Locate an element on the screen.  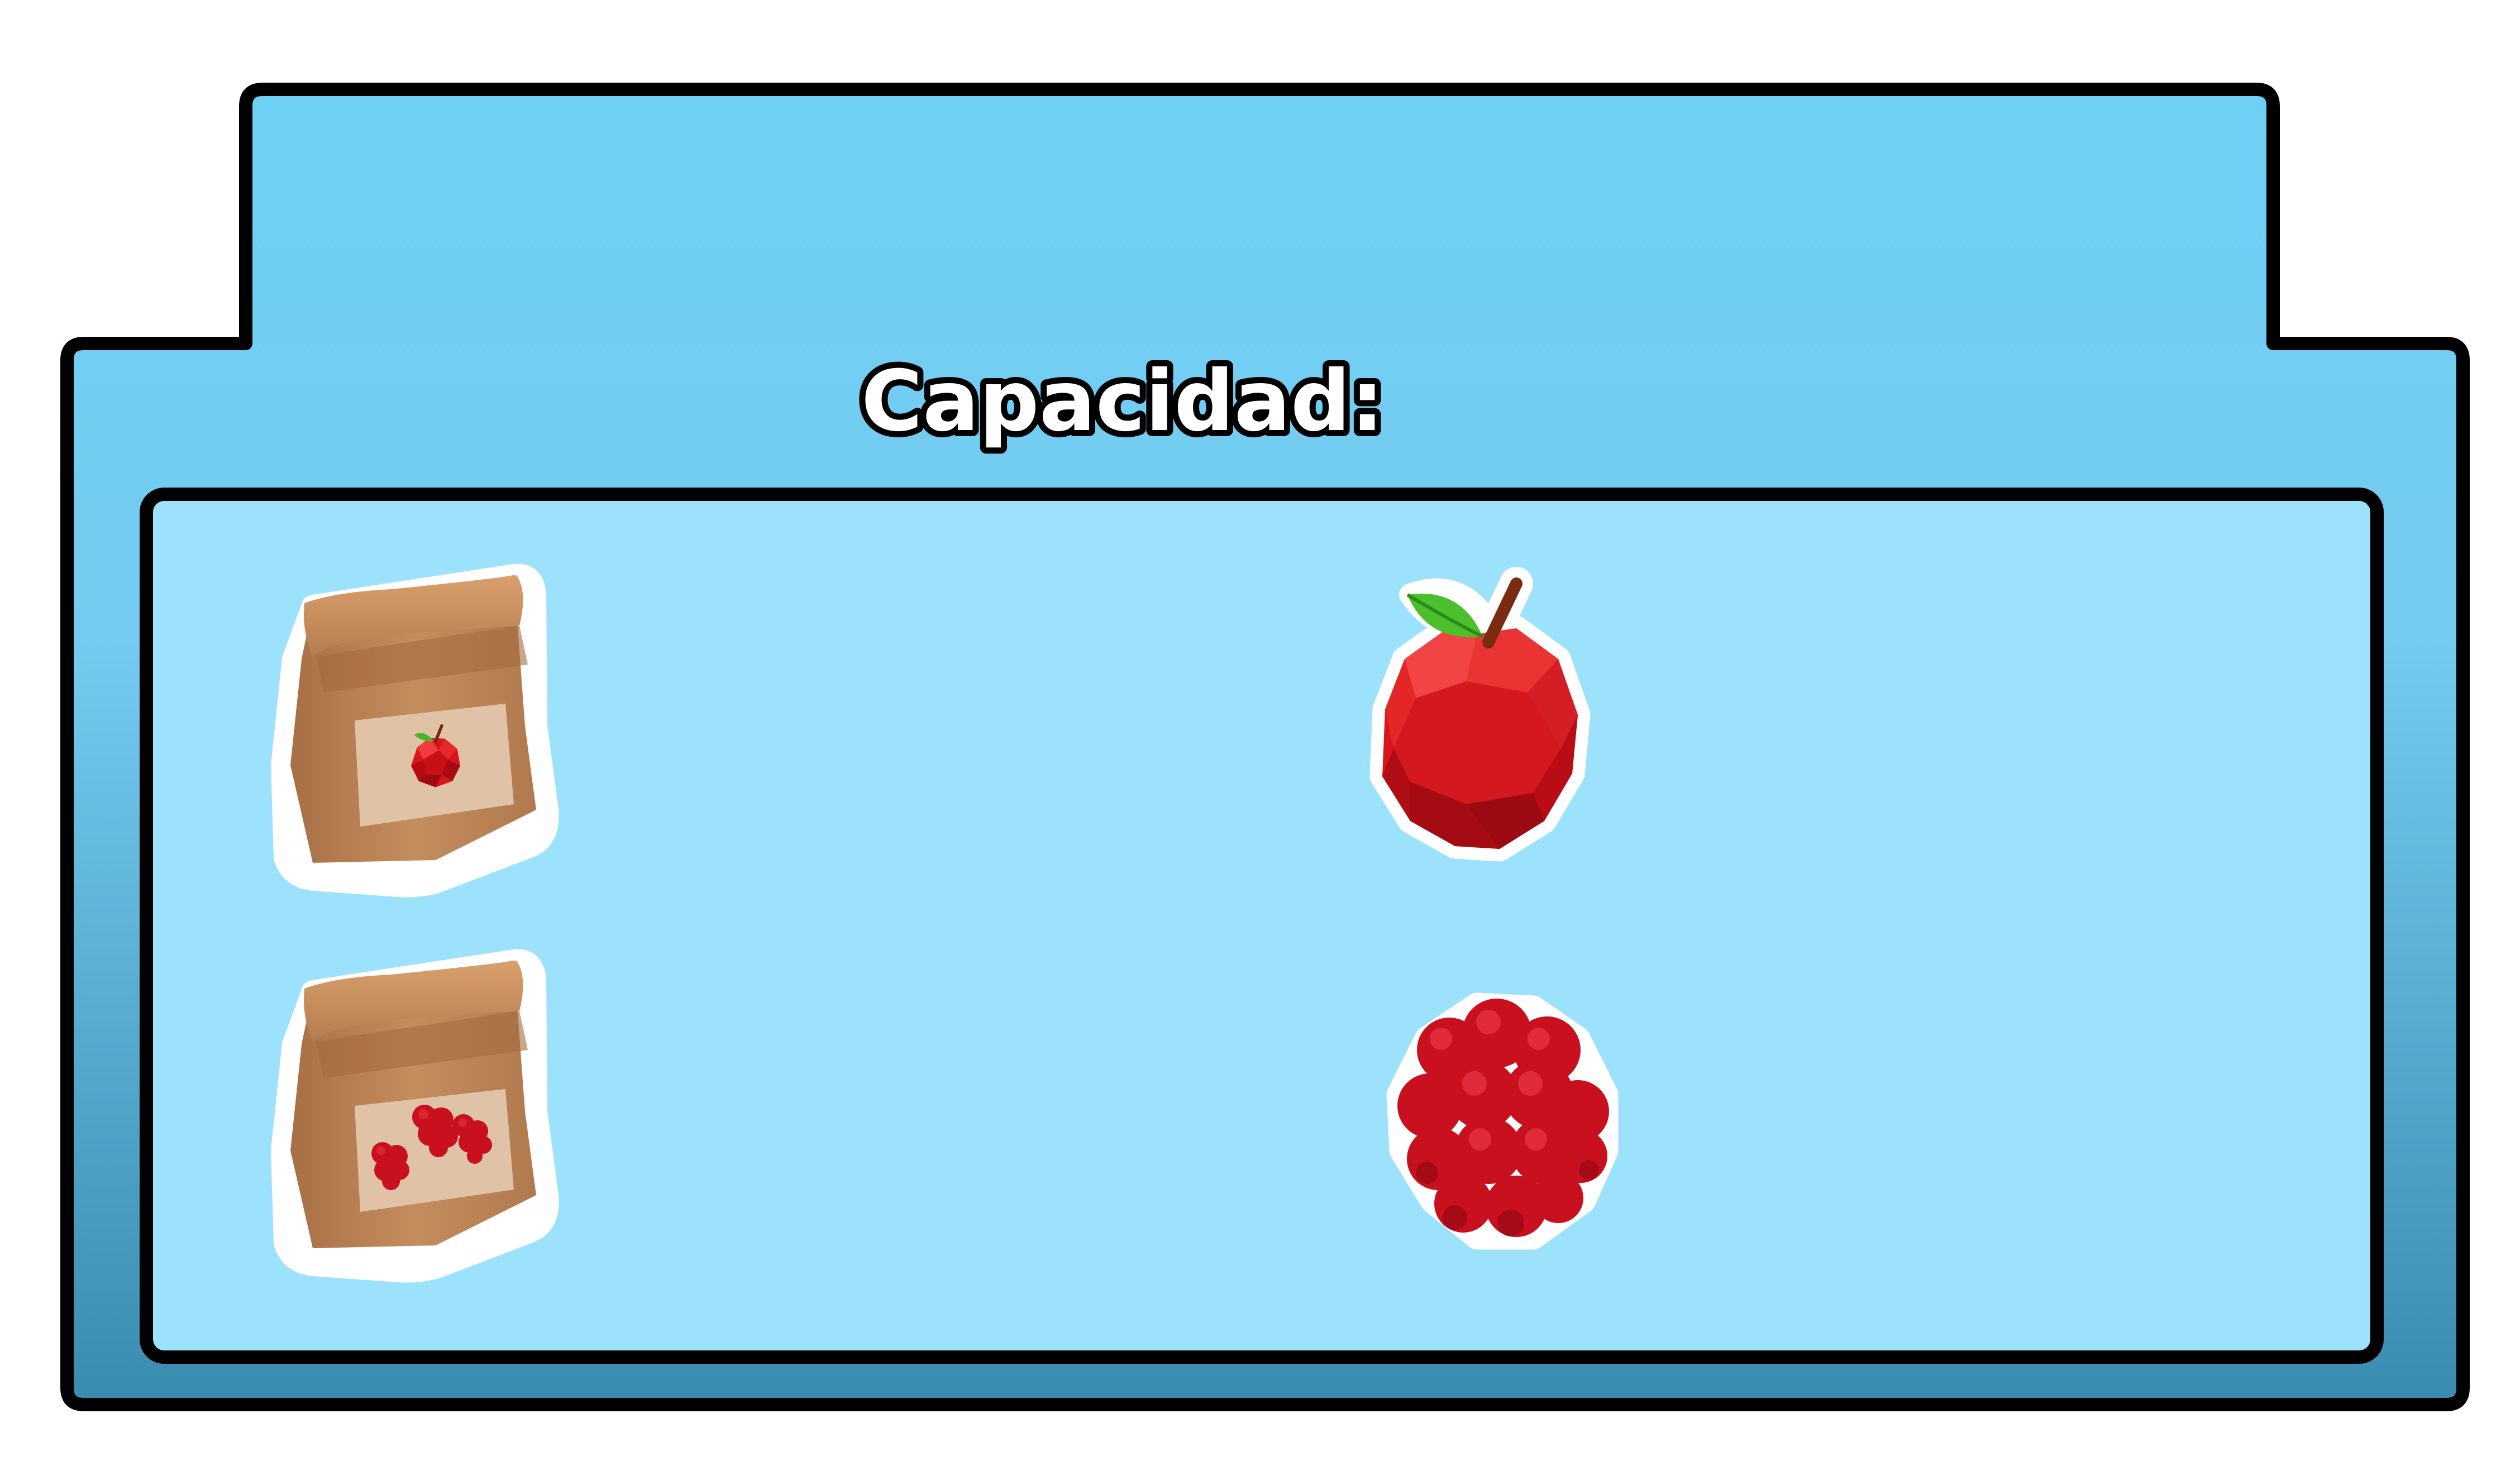
seed-bag-apple-icon is located at coordinates (415, 730).